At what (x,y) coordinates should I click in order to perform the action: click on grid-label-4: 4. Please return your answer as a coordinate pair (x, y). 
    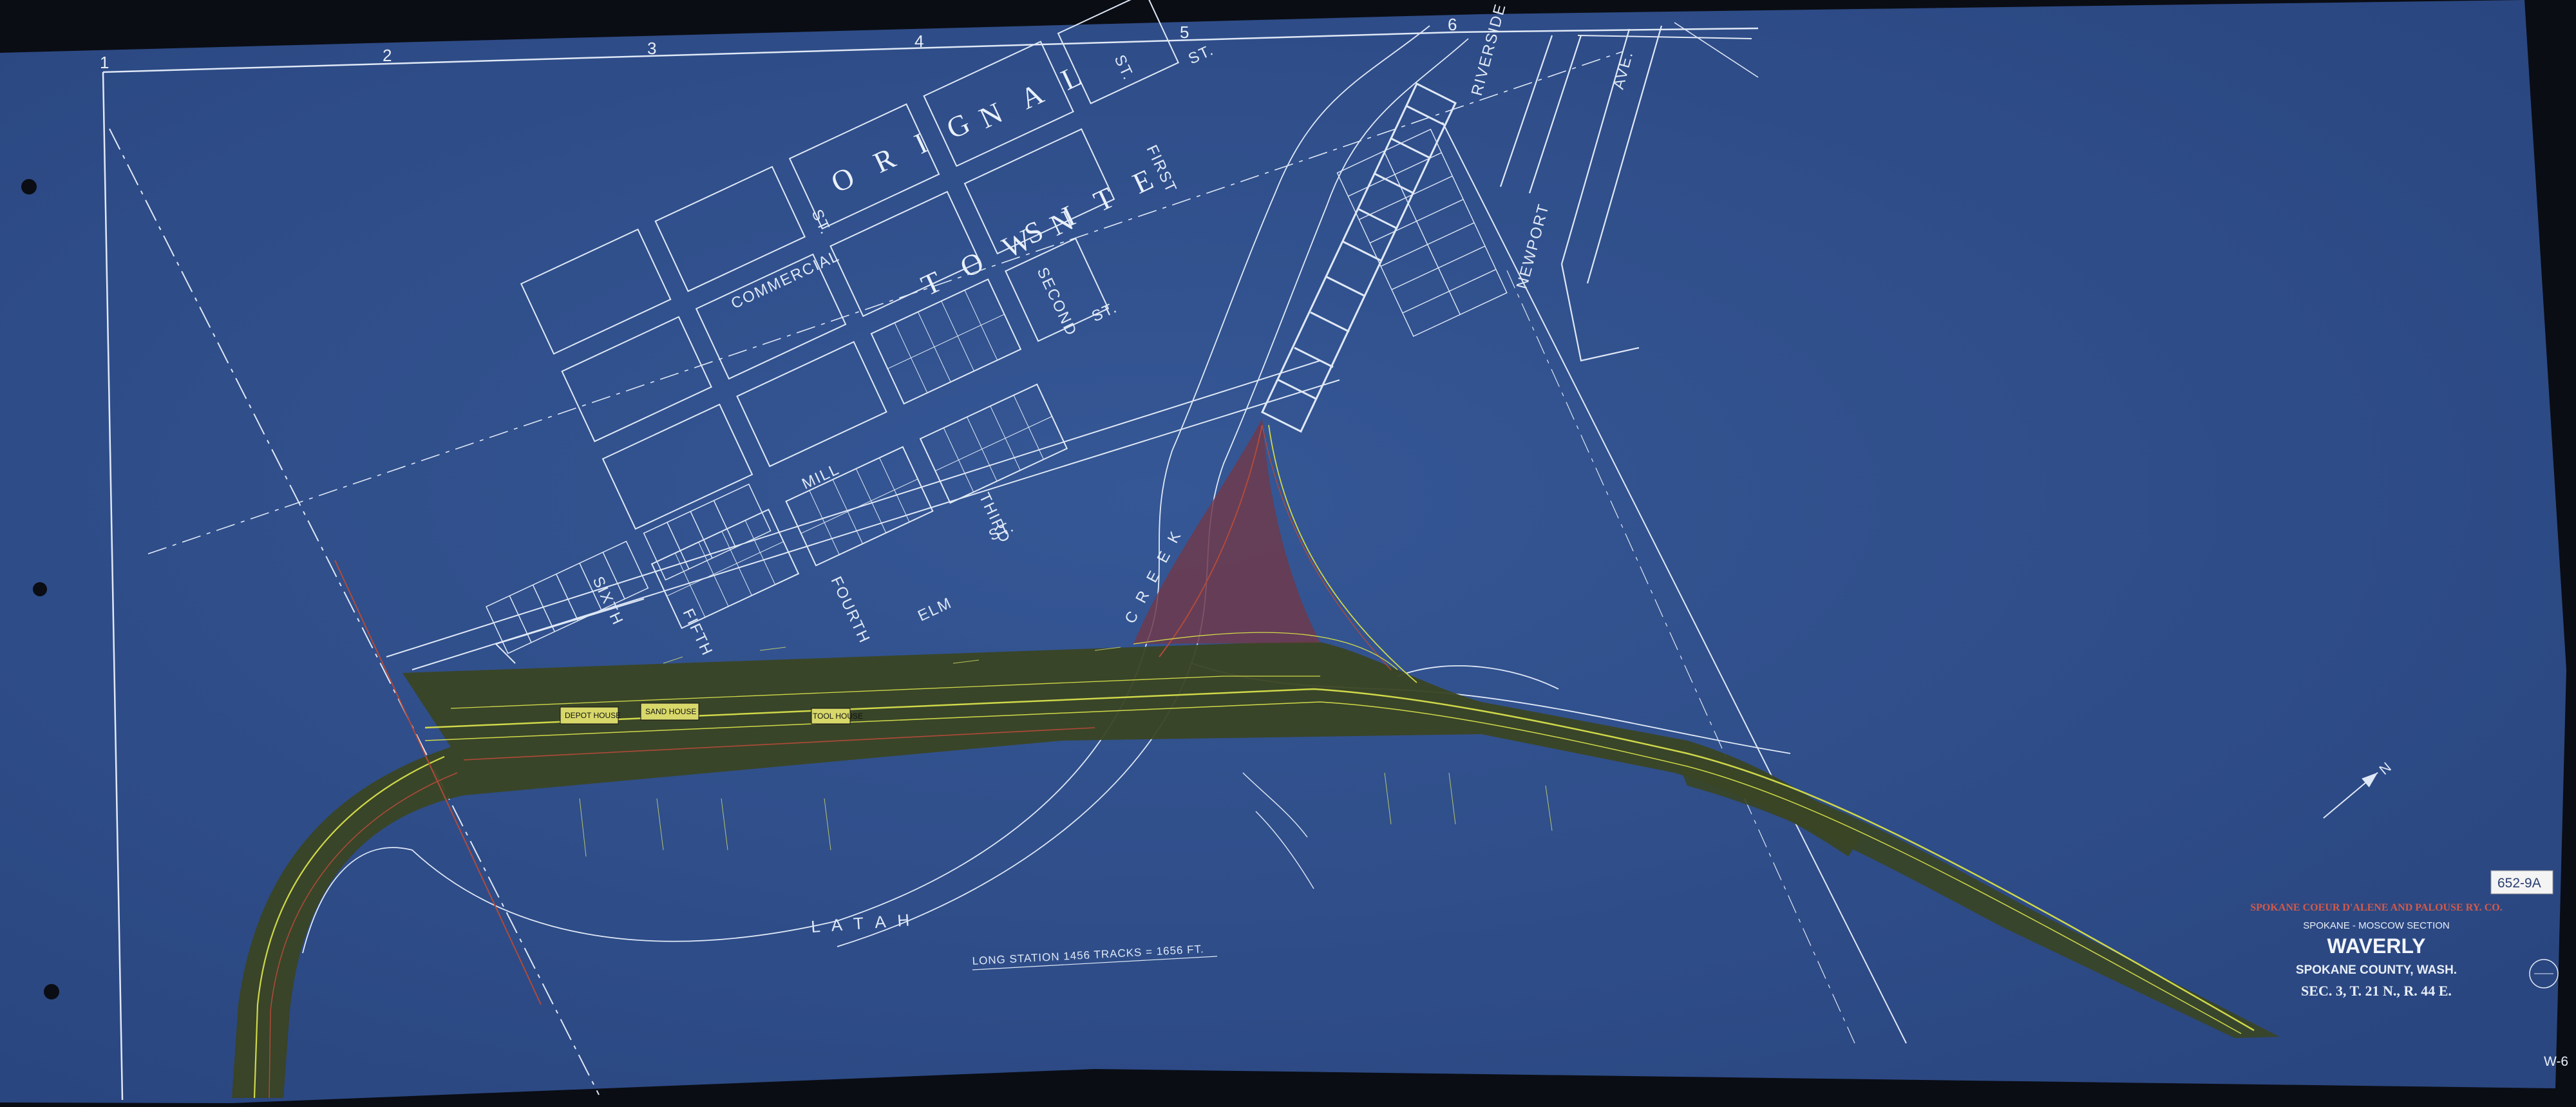
    Looking at the image, I should click on (918, 41).